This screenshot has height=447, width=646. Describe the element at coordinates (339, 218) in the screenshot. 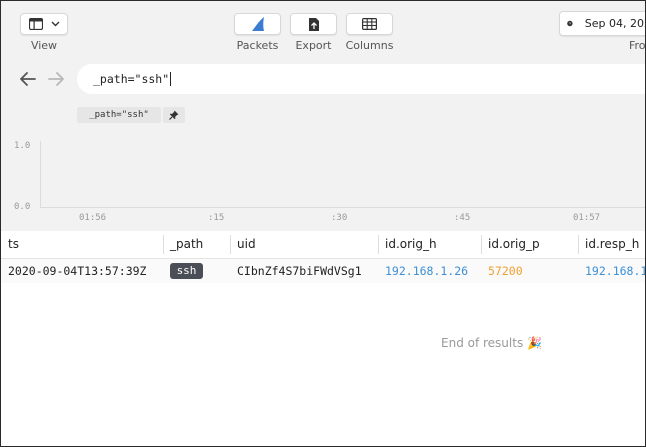

I see `x-tick: :30` at that location.